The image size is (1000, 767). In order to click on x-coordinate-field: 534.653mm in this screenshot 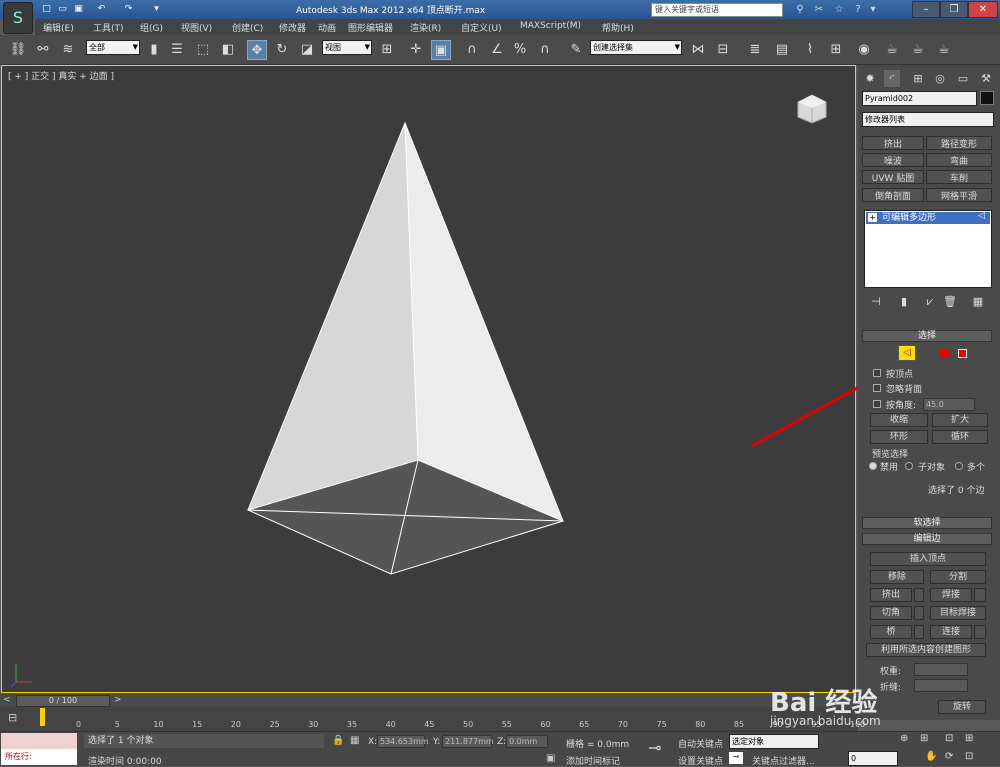, I will do `click(403, 741)`.